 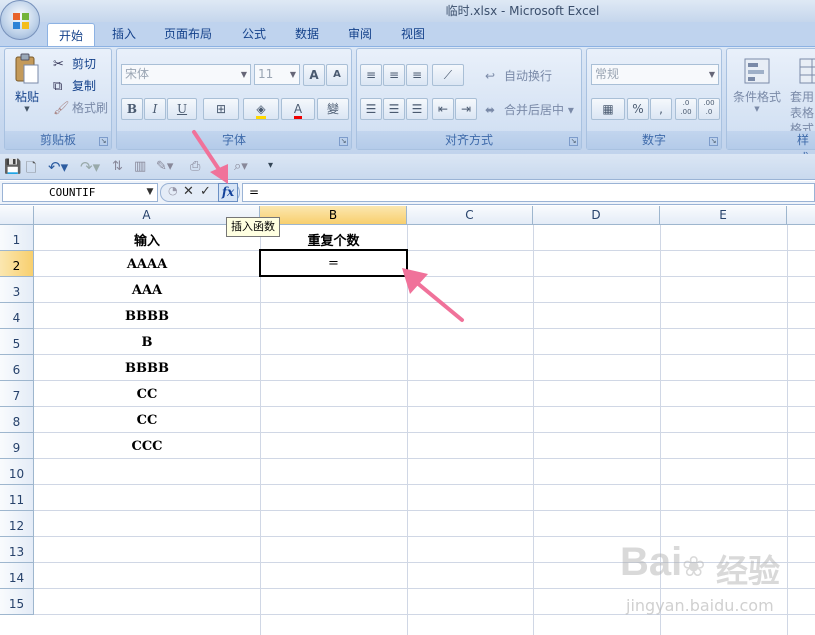 I want to click on row-header-14: 14, so click(x=17, y=576).